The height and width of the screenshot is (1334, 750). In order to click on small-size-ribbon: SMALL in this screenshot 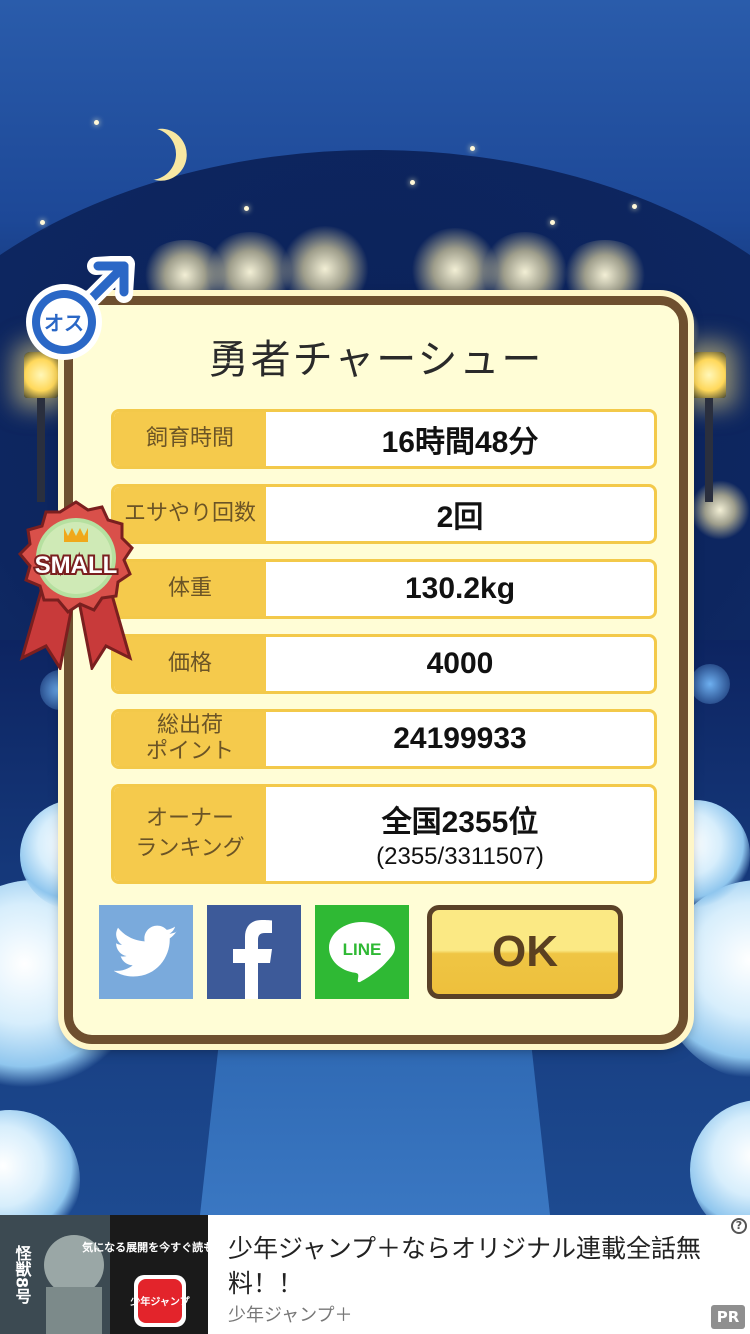, I will do `click(76, 585)`.